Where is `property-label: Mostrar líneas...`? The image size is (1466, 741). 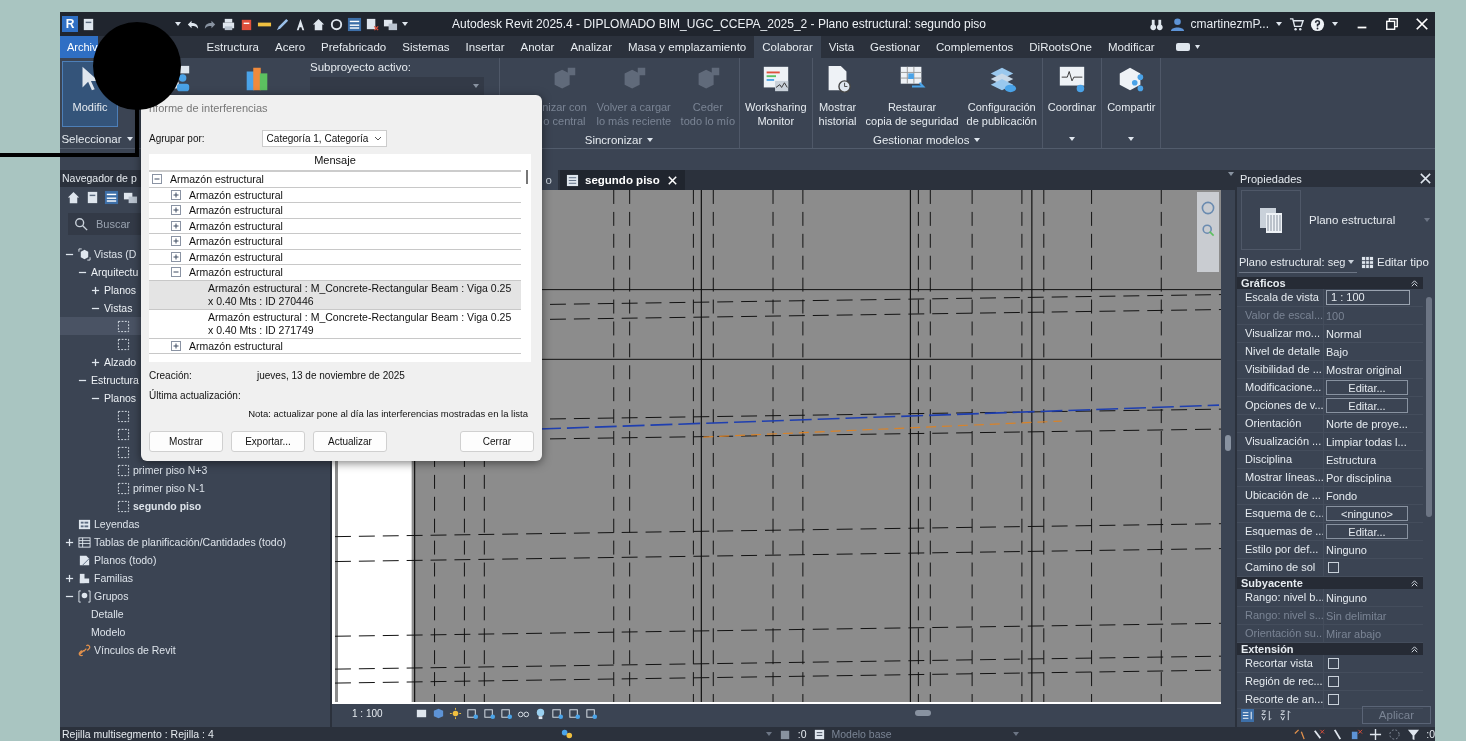 property-label: Mostrar líneas... is located at coordinates (1280, 477).